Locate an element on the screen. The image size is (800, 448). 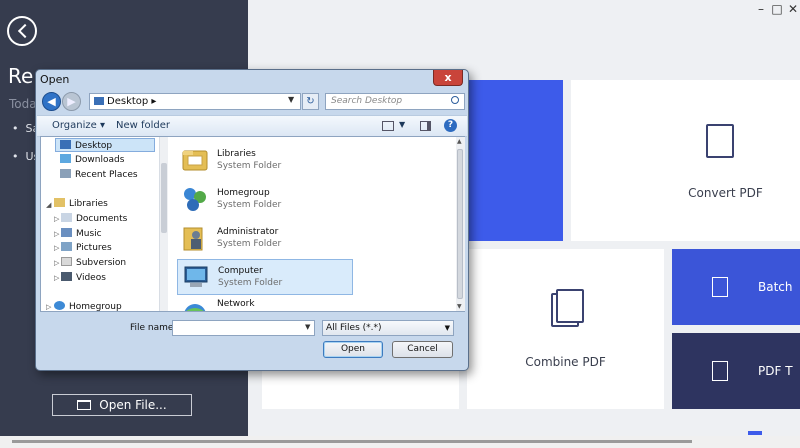
new-folder-button: New folder is located at coordinates (143, 125).